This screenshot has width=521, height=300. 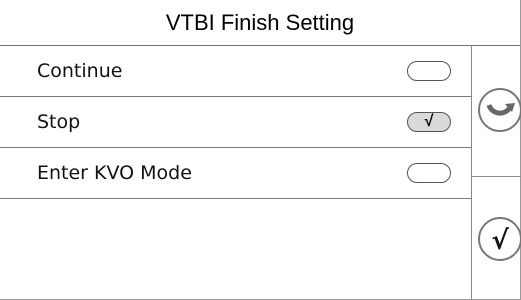 I want to click on radio-stop: √, so click(x=429, y=122).